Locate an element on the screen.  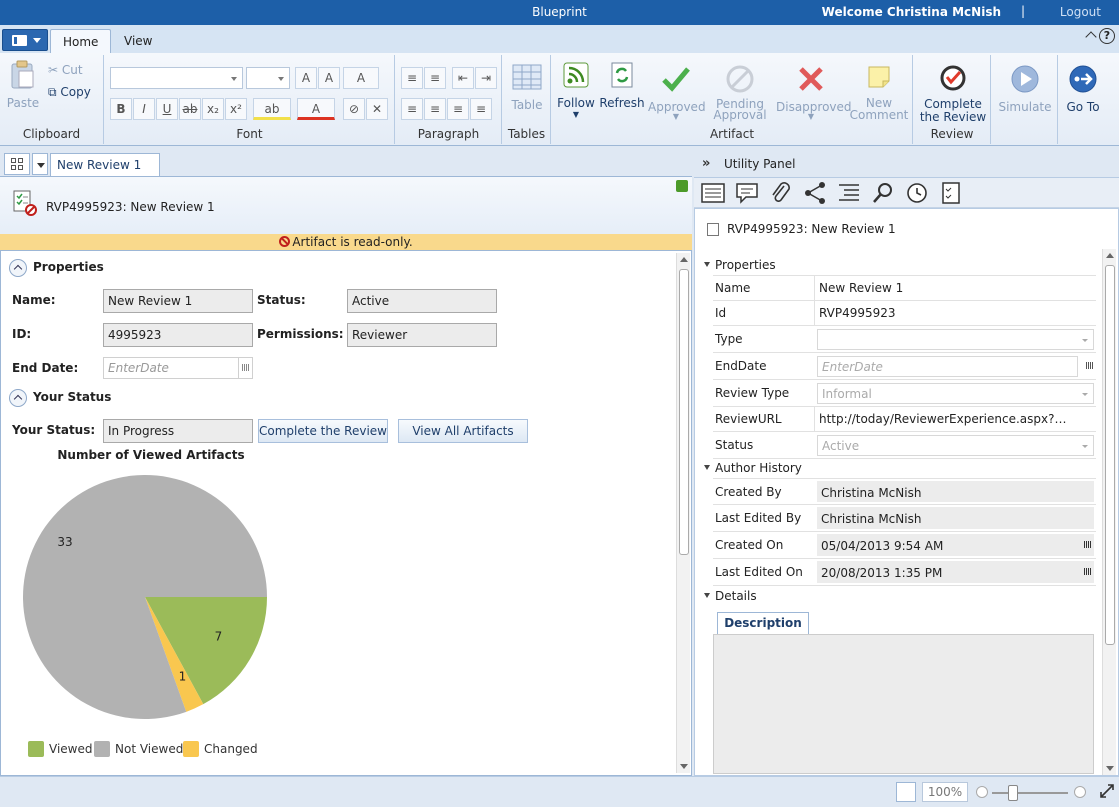
simulate-button: Simulate is located at coordinates (1025, 88).